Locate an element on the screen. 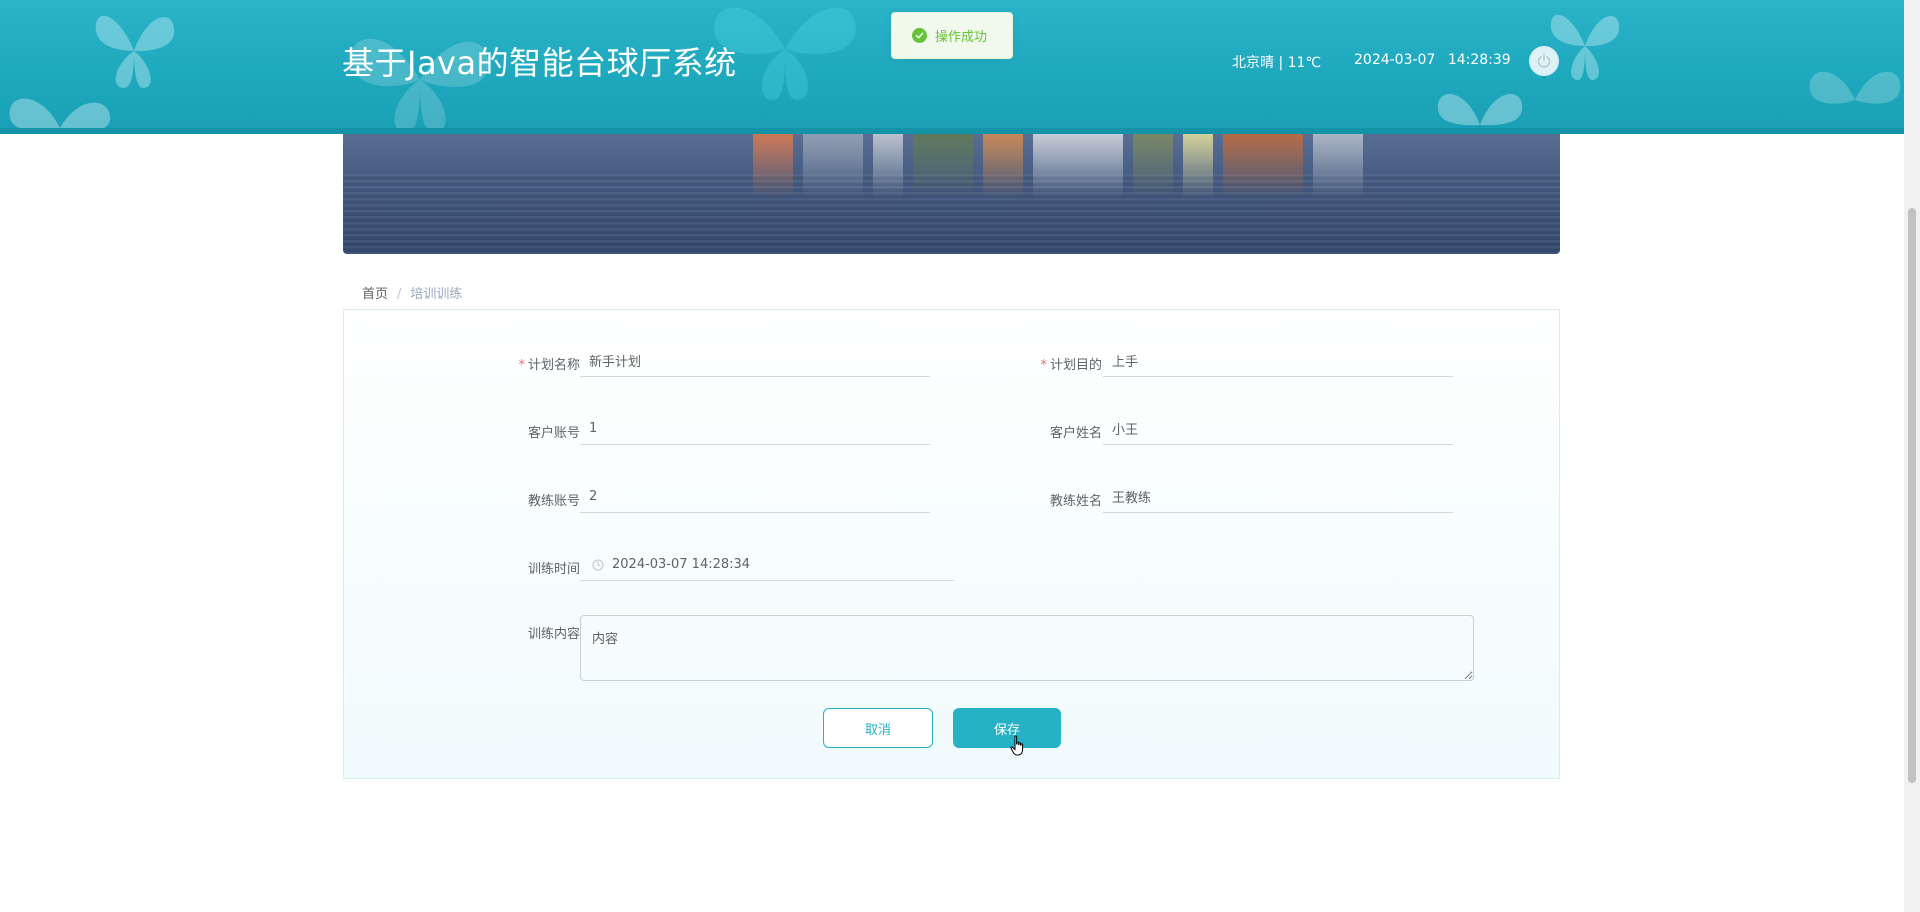 This screenshot has height=912, width=1920. coach-name-input is located at coordinates (1278, 497).